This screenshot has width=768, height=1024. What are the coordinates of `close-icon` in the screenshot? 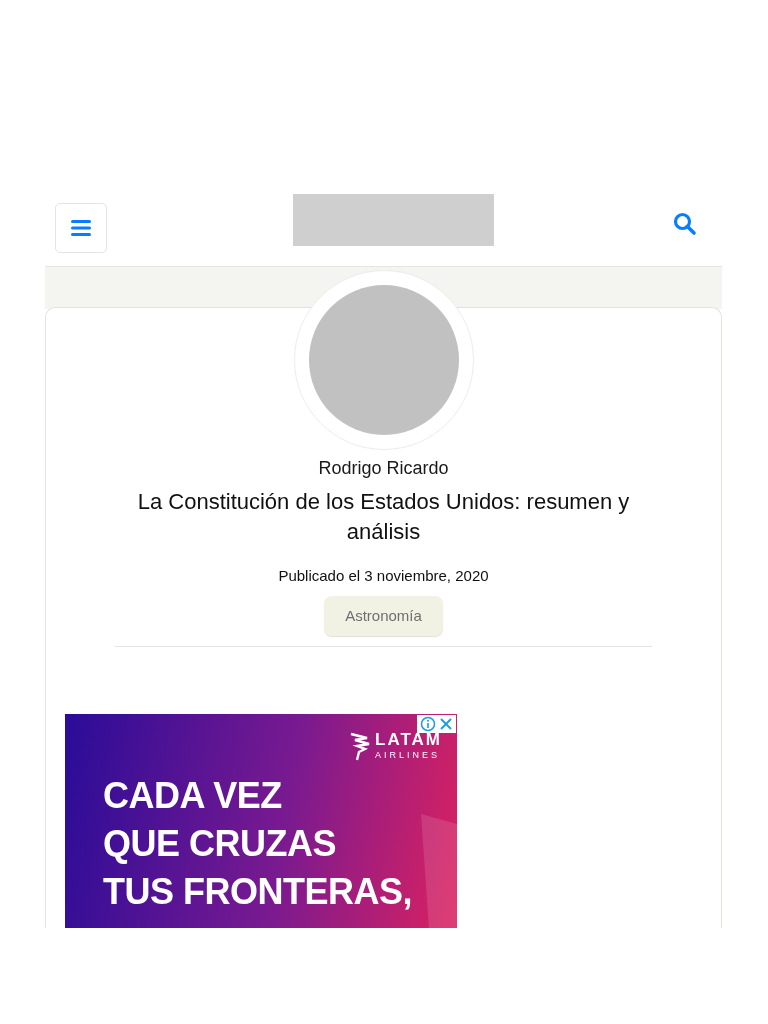 It's located at (446, 724).